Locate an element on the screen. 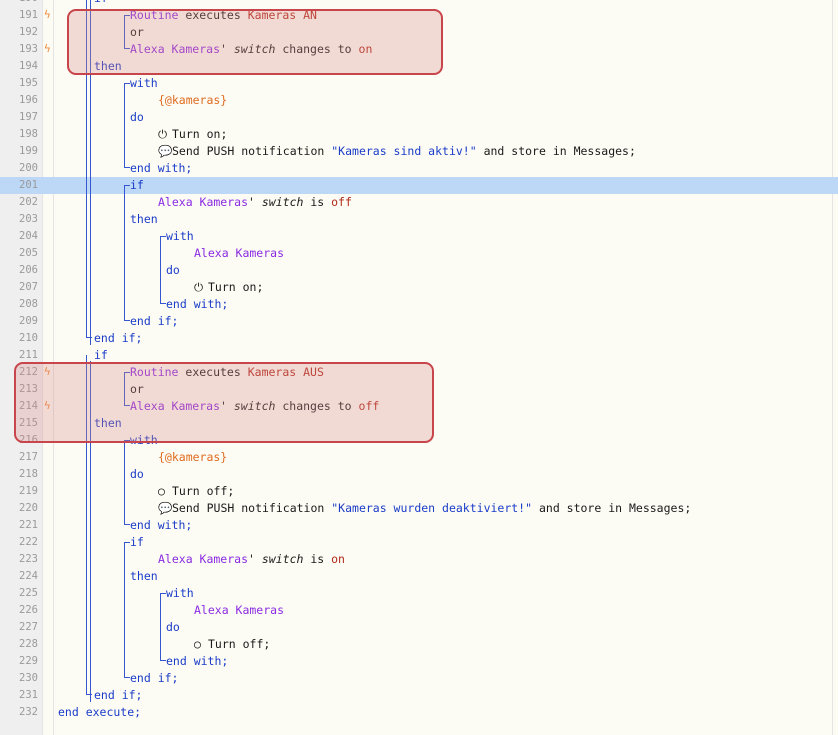  code-line: 196 {@kameras} is located at coordinates (419, 100).